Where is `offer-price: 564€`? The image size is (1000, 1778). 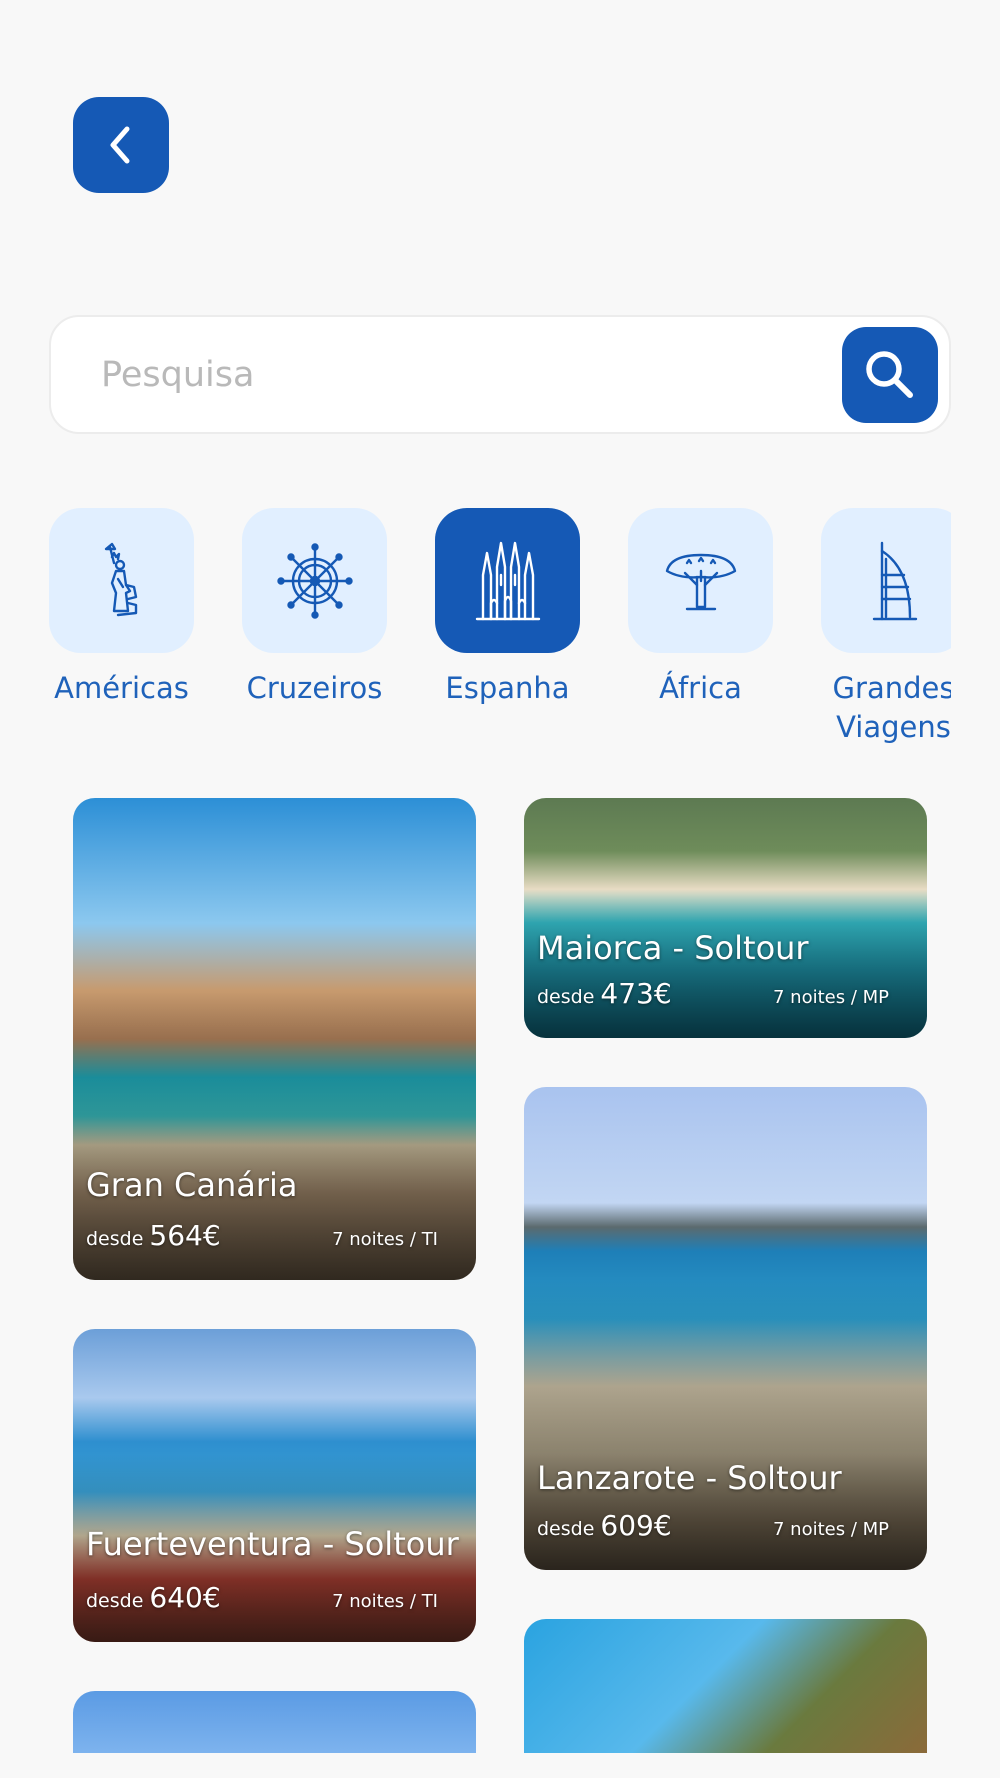 offer-price: 564€ is located at coordinates (185, 1235).